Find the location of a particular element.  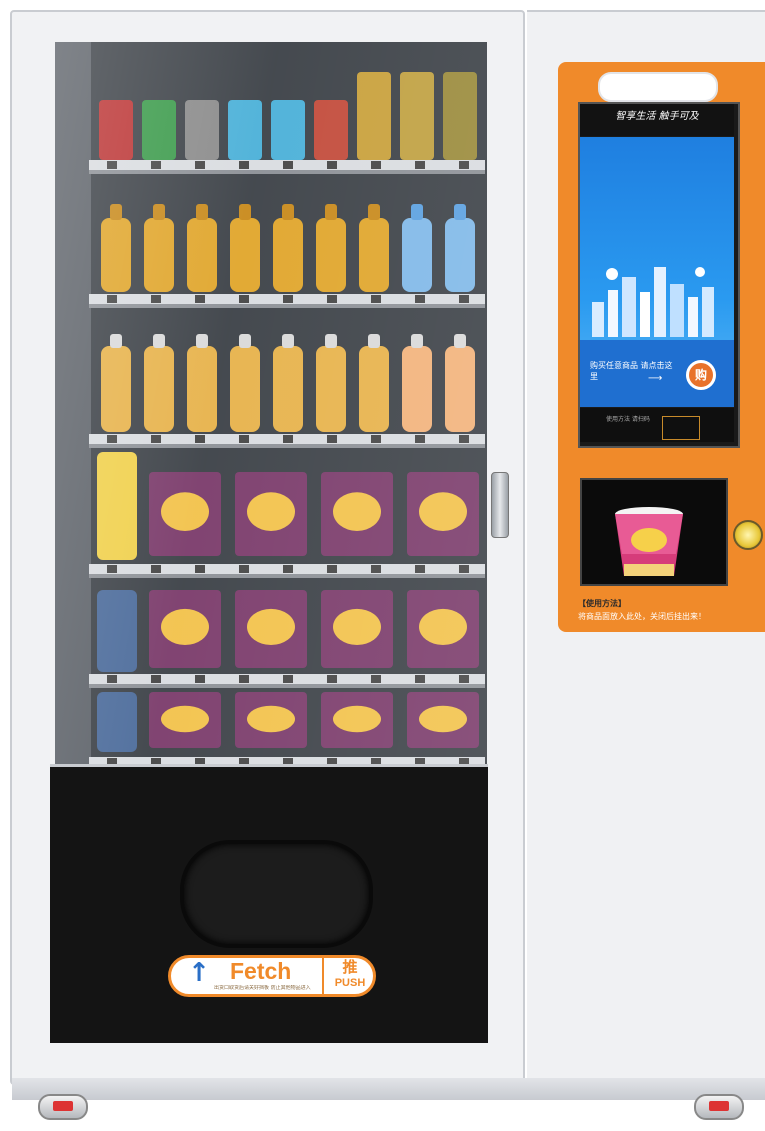

wheel-right is located at coordinates (719, 1107).